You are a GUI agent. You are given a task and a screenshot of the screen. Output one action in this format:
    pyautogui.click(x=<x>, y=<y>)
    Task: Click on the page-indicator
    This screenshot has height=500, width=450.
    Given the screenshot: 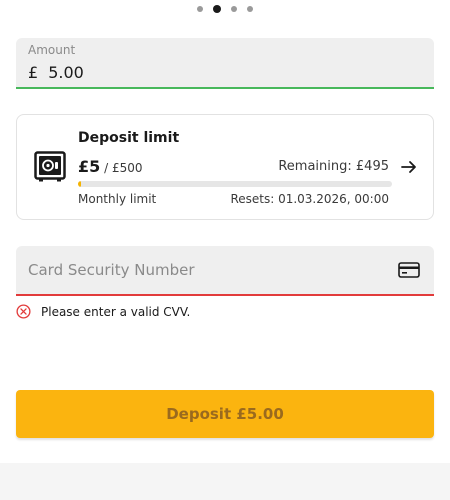 What is the action you would take?
    pyautogui.click(x=225, y=9)
    